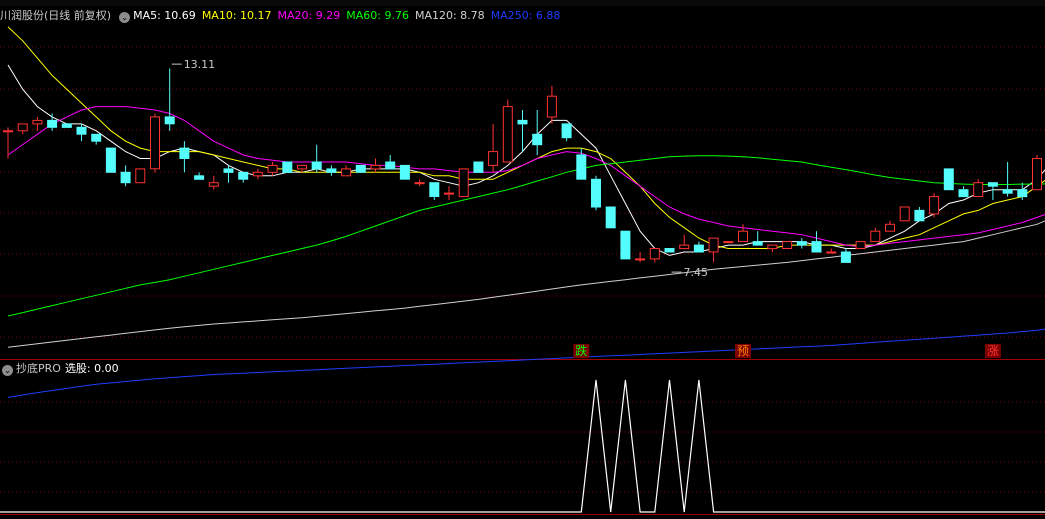 Image resolution: width=1045 pixels, height=519 pixels. I want to click on annotation-label-0: 13.11, so click(200, 64).